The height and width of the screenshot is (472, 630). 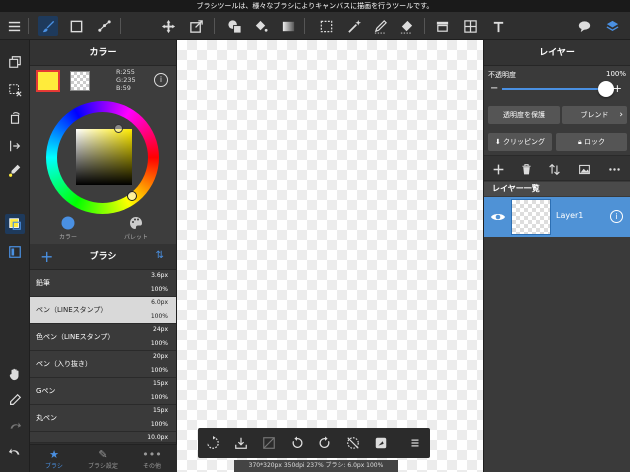 What do you see at coordinates (54, 466) in the screenshot?
I see `tab-brush-label: ブラシ` at bounding box center [54, 466].